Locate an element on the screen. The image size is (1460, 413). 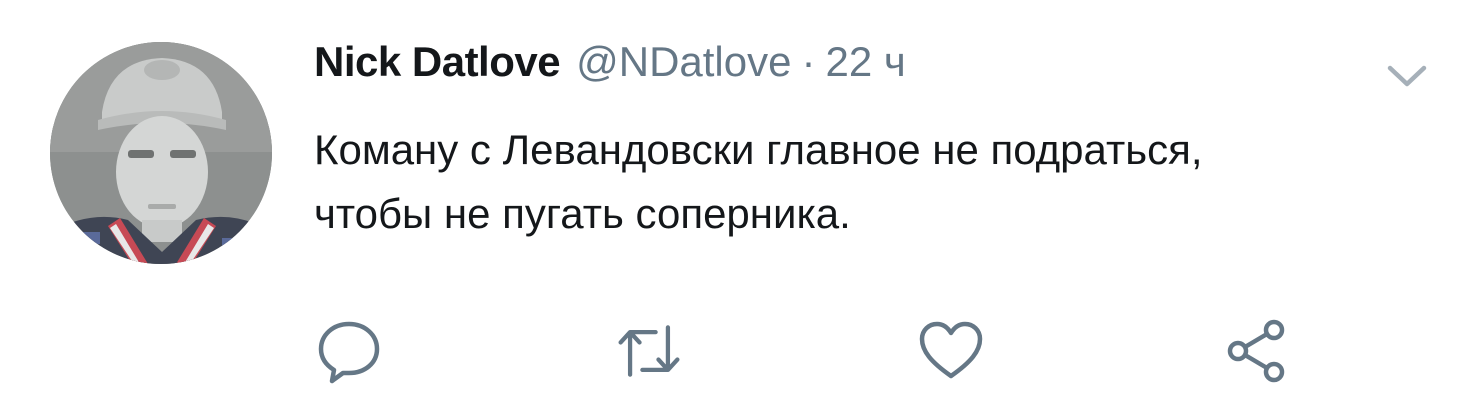
share-button is located at coordinates (1257, 351).